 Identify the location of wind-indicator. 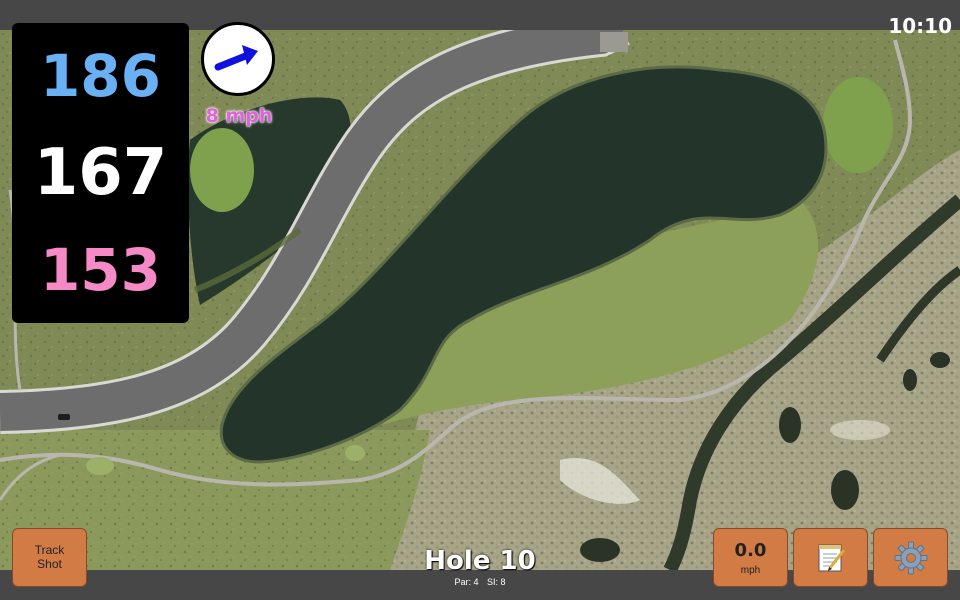
(238, 59).